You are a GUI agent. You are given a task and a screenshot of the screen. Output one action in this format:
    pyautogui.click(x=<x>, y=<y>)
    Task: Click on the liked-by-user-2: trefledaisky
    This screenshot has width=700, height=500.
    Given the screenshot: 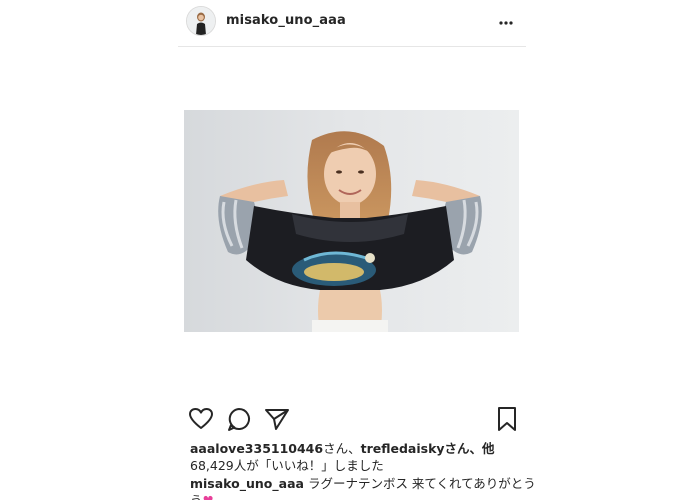 What is the action you would take?
    pyautogui.click(x=403, y=448)
    